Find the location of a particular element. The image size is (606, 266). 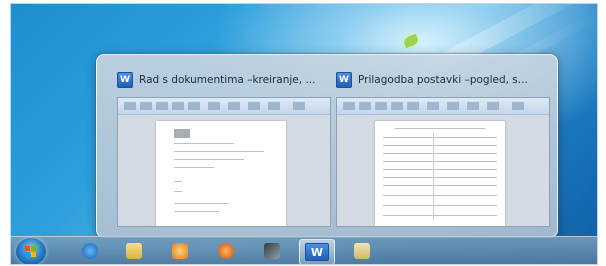

start-button is located at coordinates (31, 251).